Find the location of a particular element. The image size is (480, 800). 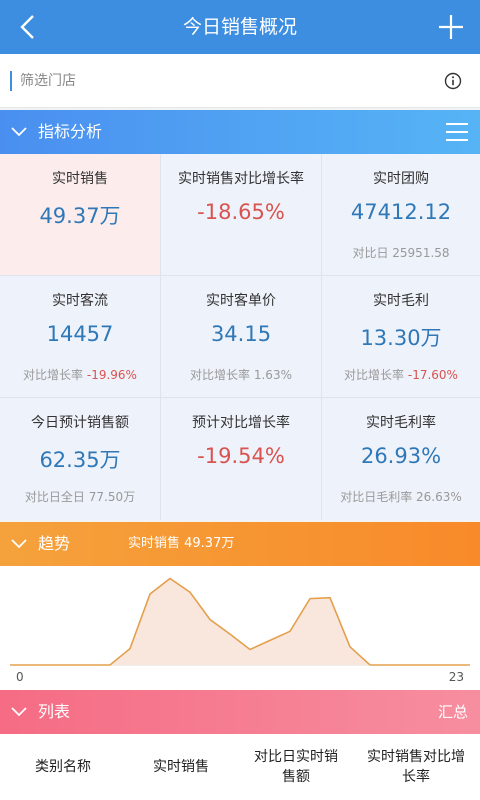

metric-group-buy: 实时团购 47412.12 对比日 25951.58 is located at coordinates (401, 214).